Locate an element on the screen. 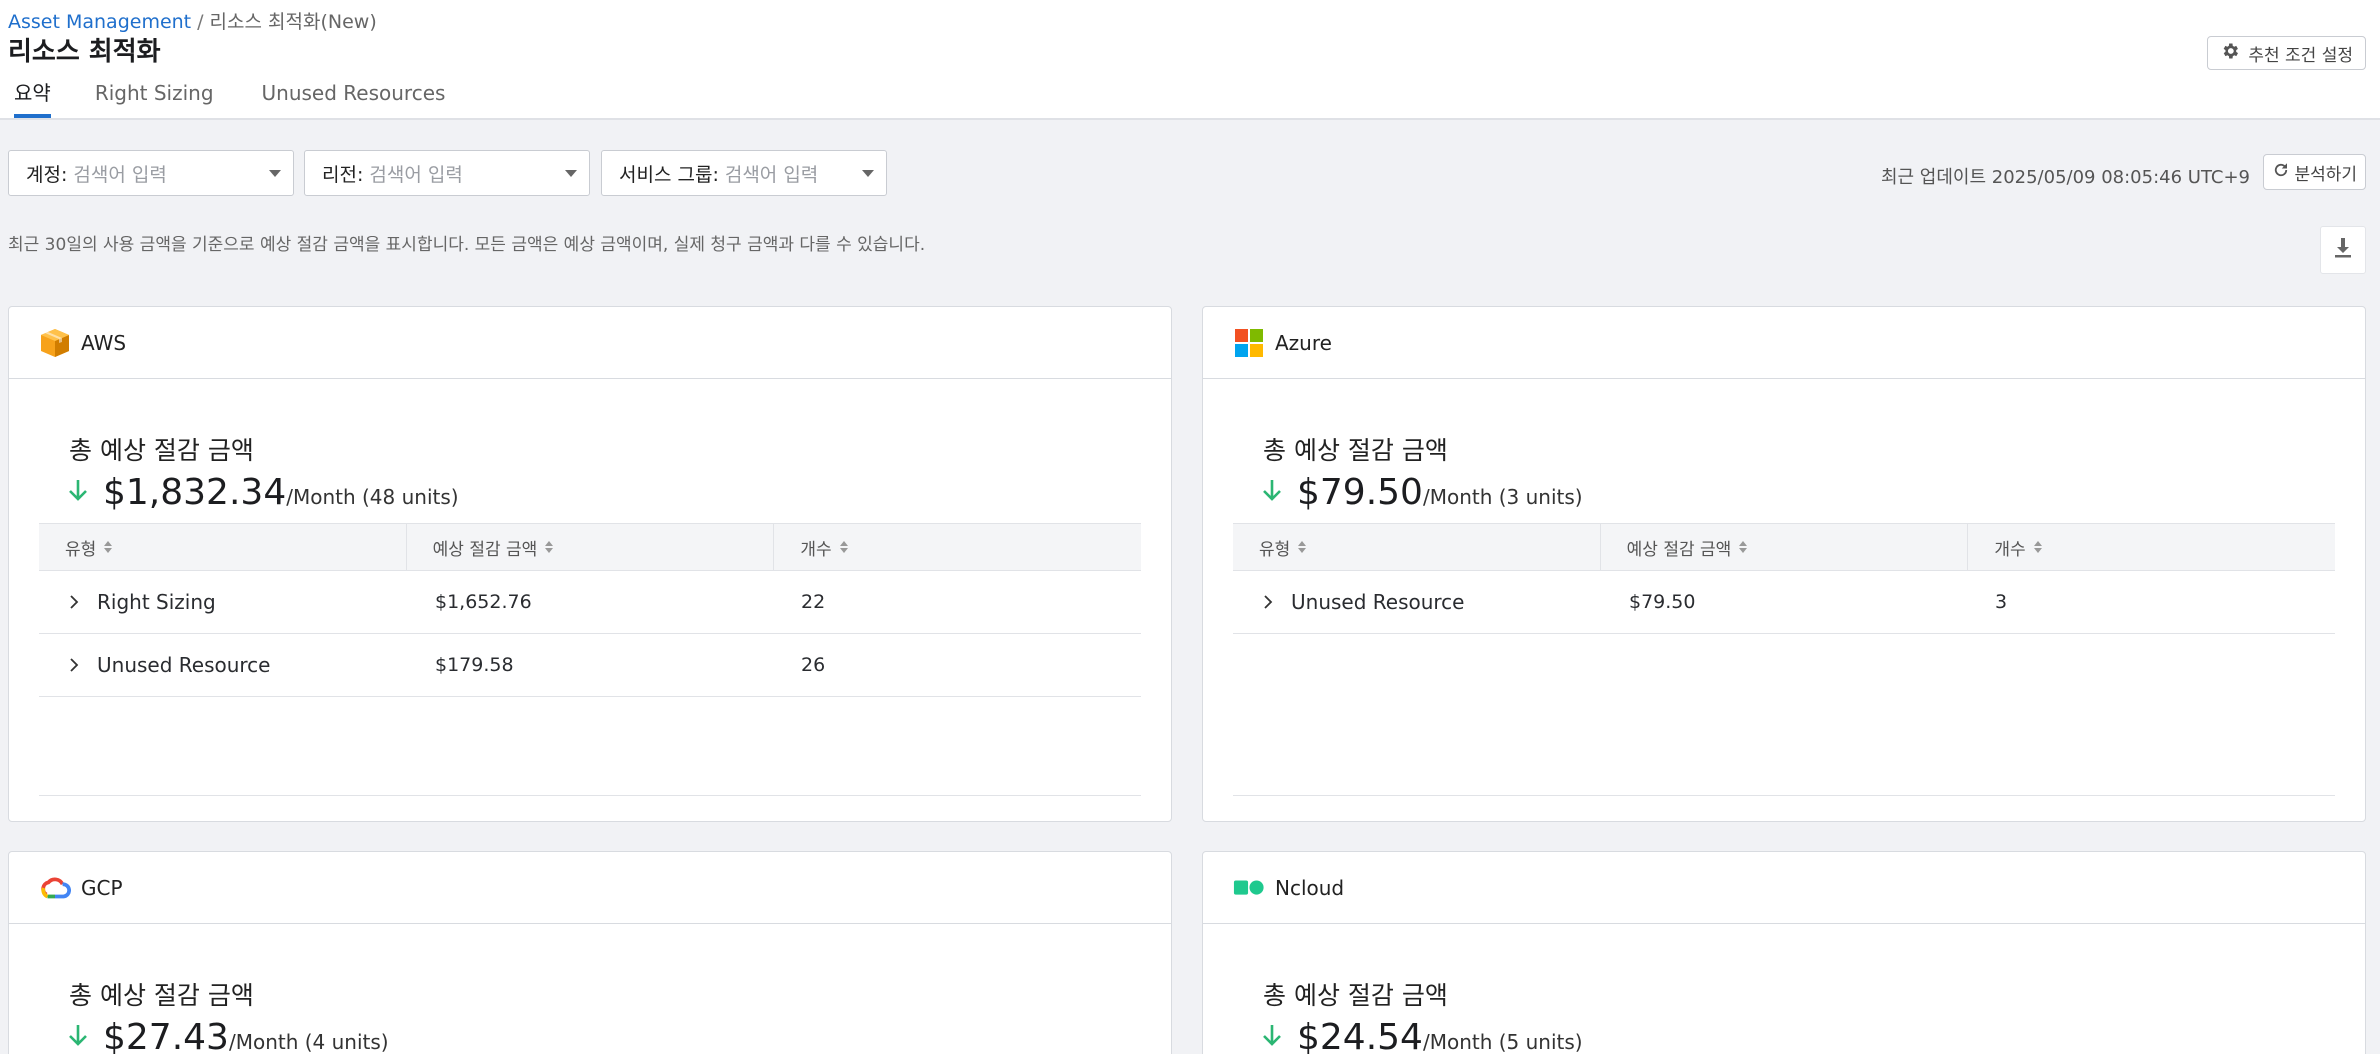 Image resolution: width=2380 pixels, height=1054 pixels. row-amount: $79.50 is located at coordinates (1662, 602).